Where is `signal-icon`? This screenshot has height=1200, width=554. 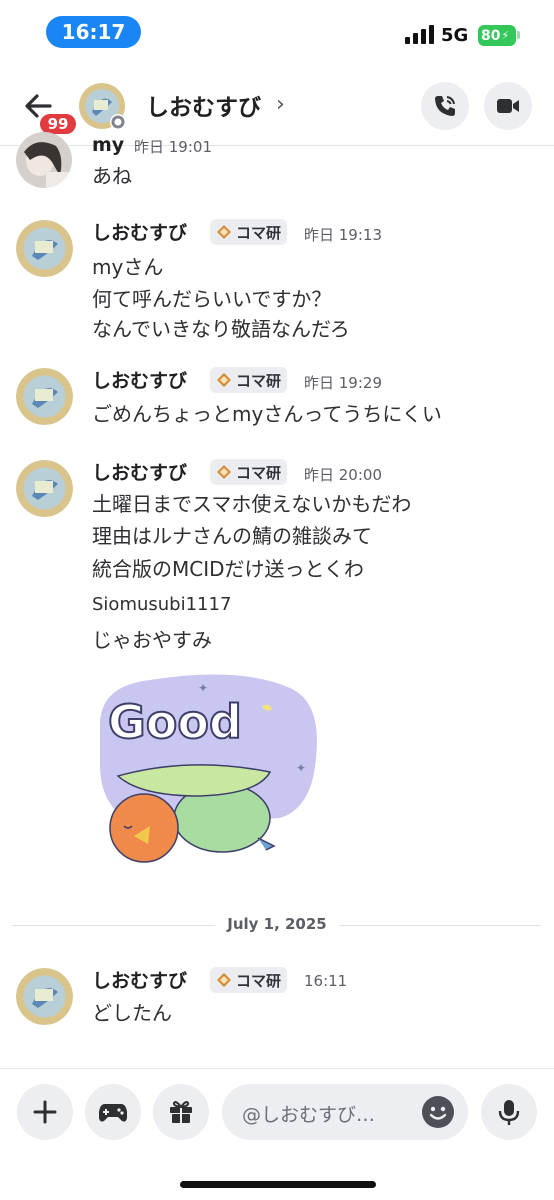
signal-icon is located at coordinates (420, 34).